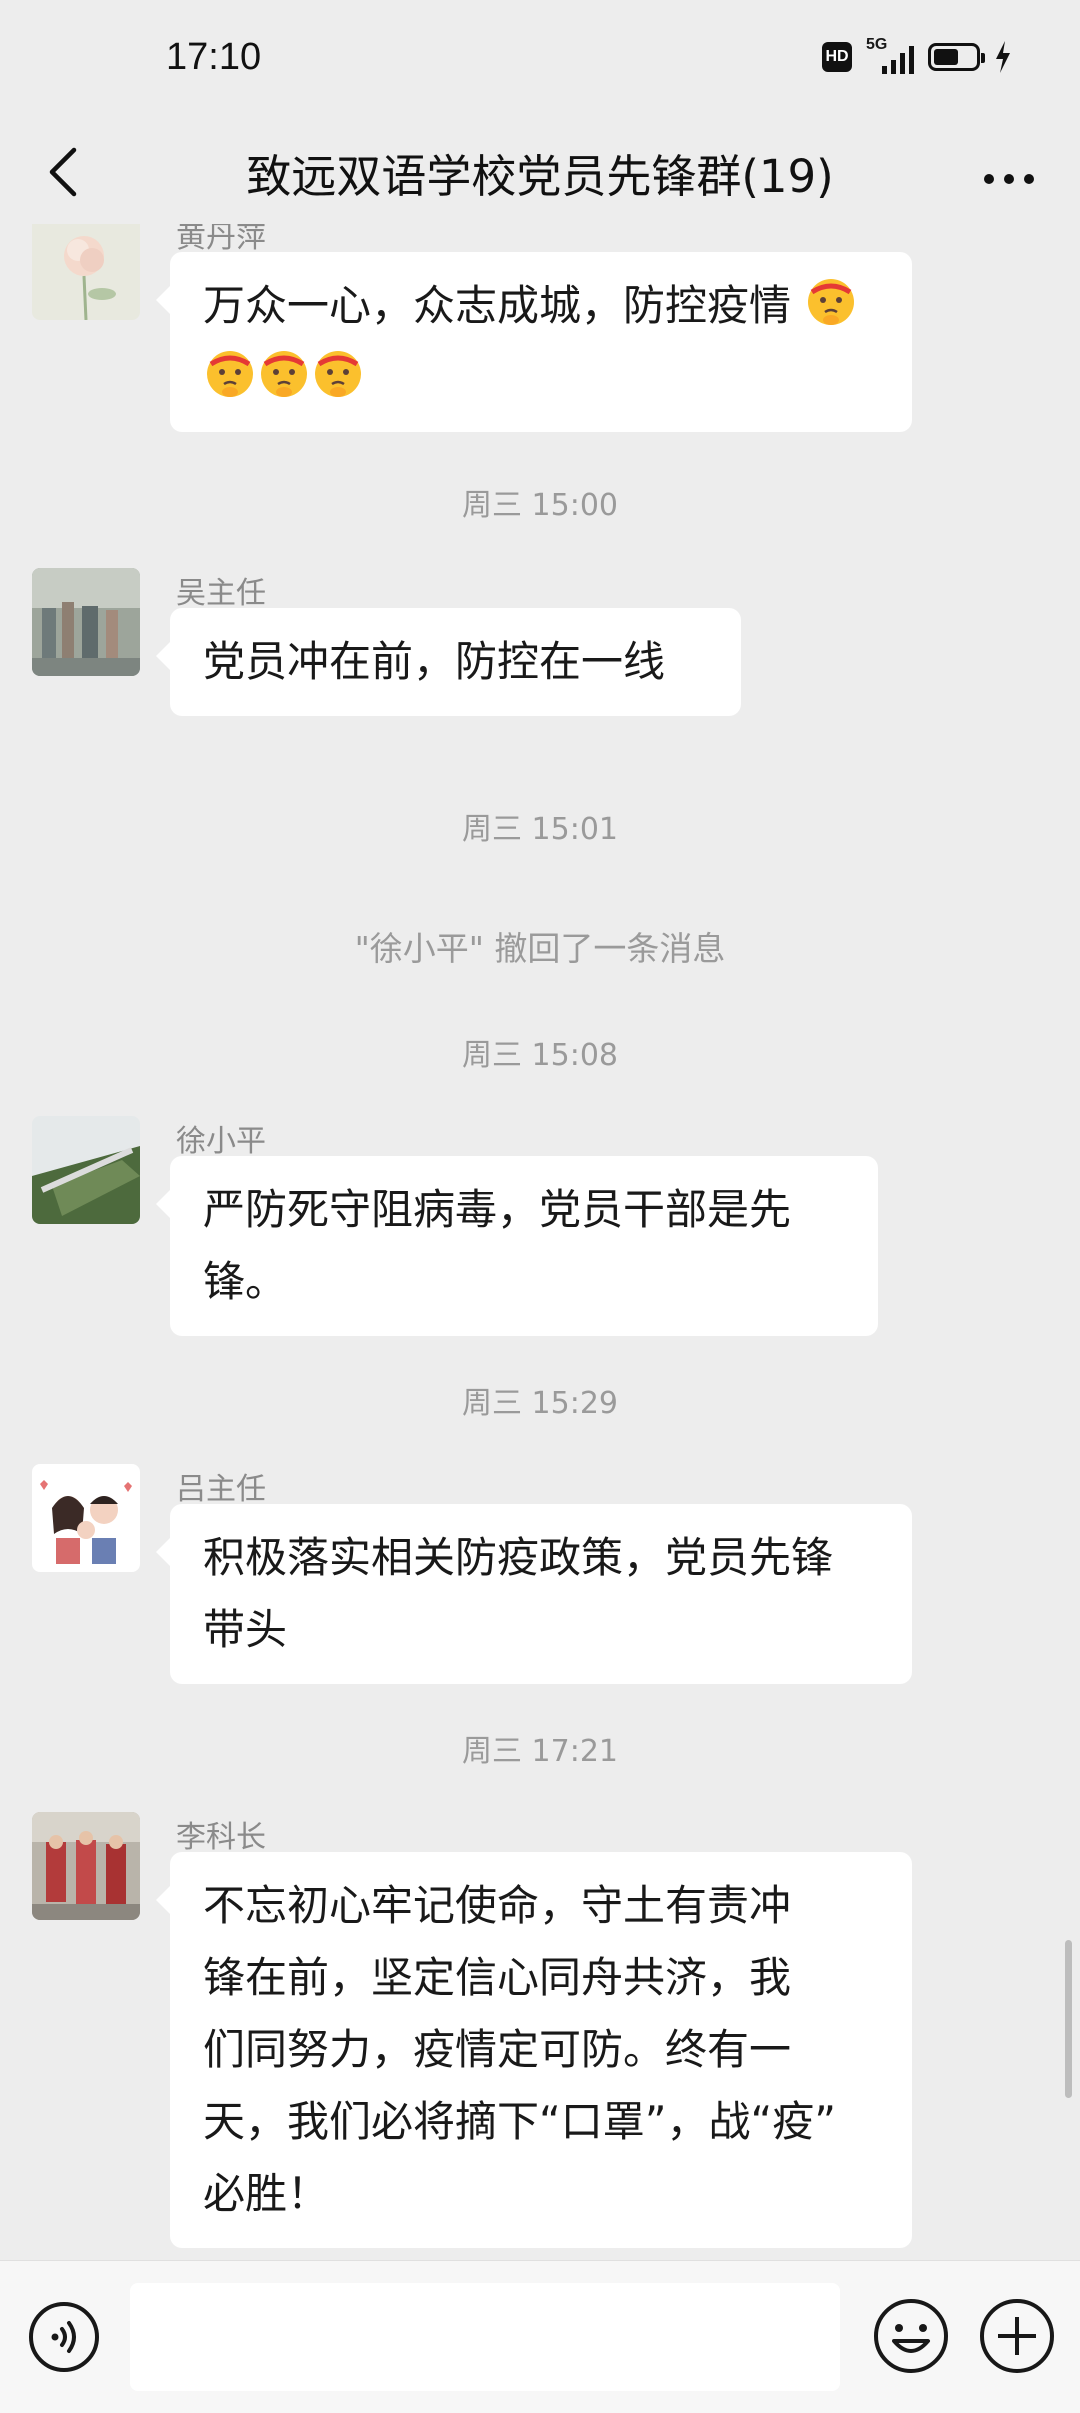 This screenshot has width=1080, height=2413. I want to click on message-text: 党员冲在前，防控在一线, so click(434, 661).